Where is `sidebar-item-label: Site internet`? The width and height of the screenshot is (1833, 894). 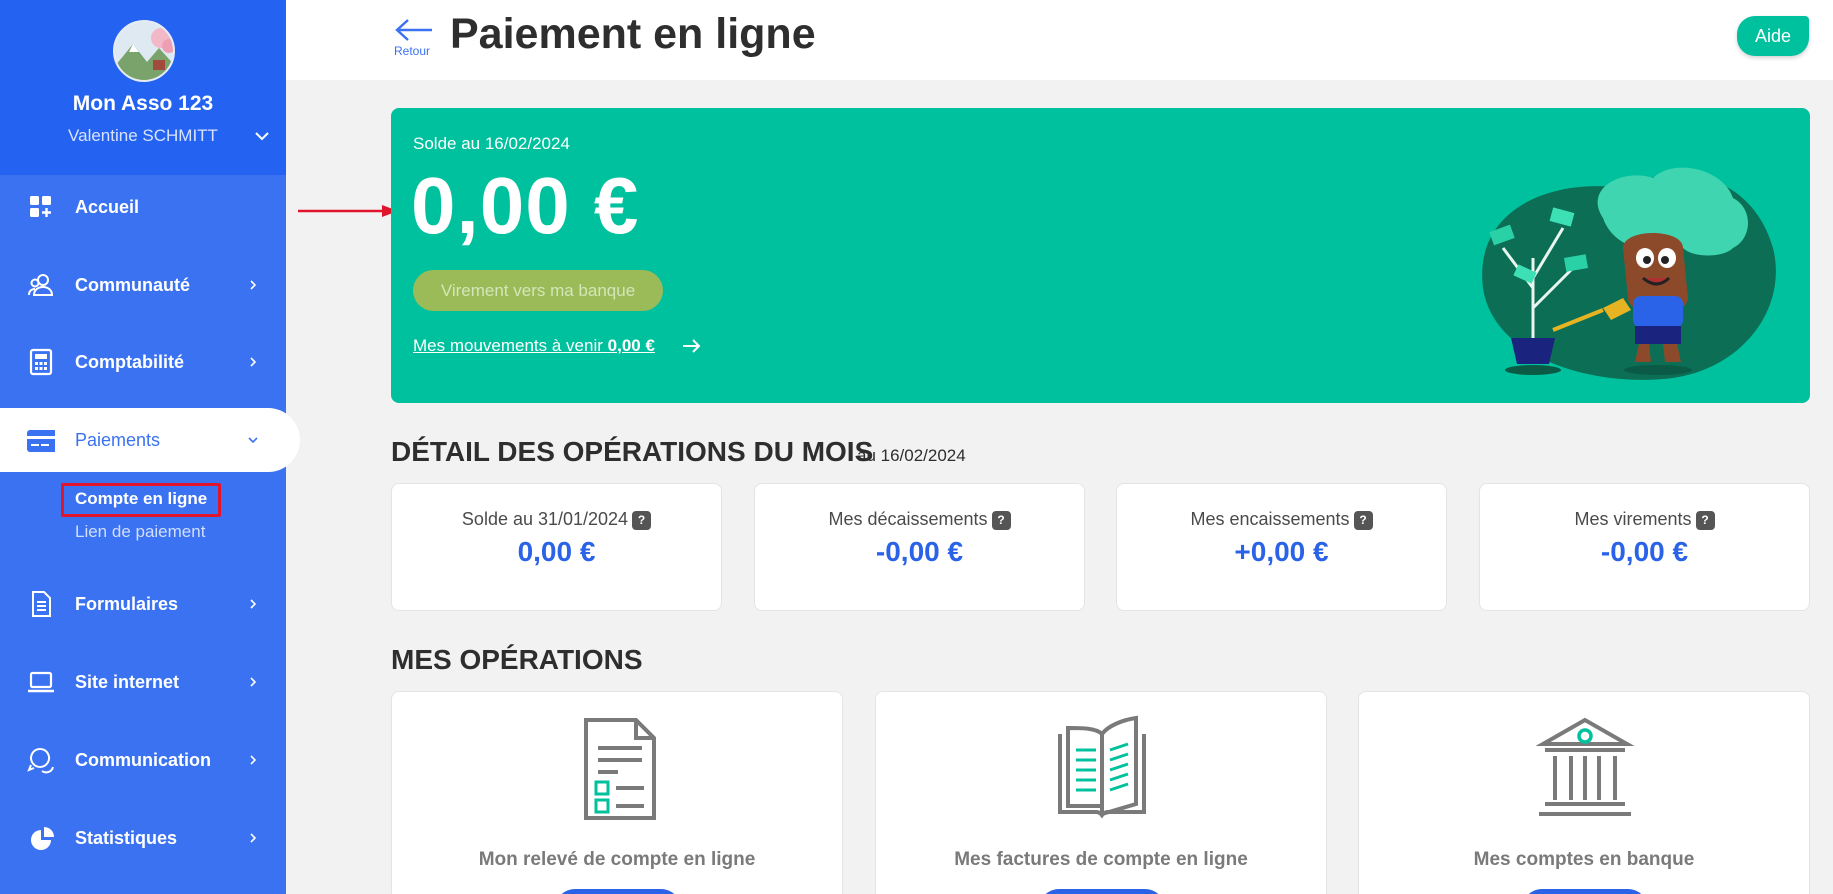
sidebar-item-label: Site internet is located at coordinates (127, 682).